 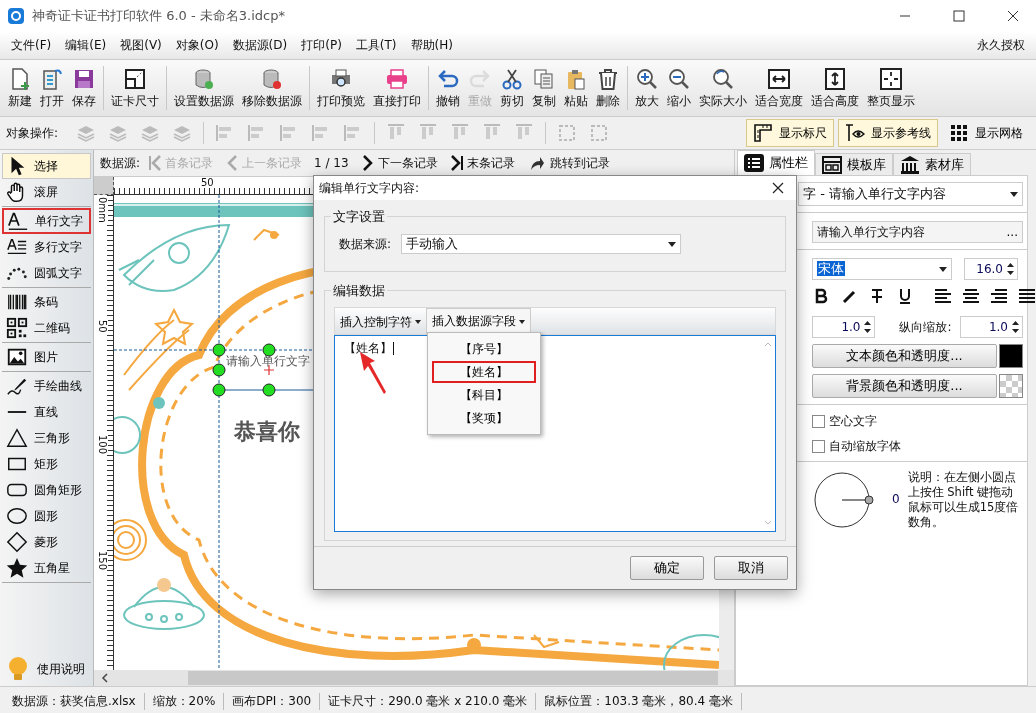 I want to click on font-size-spinner: 16.0, so click(x=991, y=269).